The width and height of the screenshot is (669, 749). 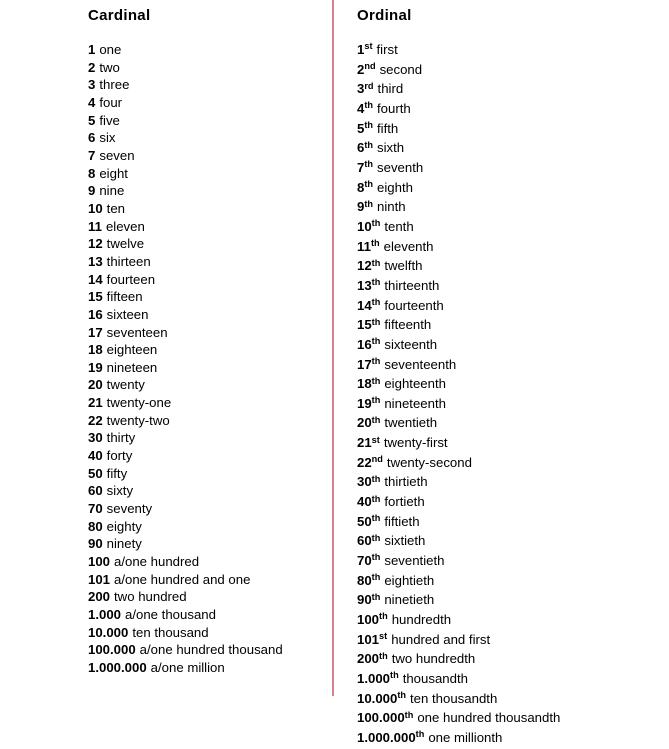 What do you see at coordinates (132, 367) in the screenshot?
I see `entry-word: nineteen` at bounding box center [132, 367].